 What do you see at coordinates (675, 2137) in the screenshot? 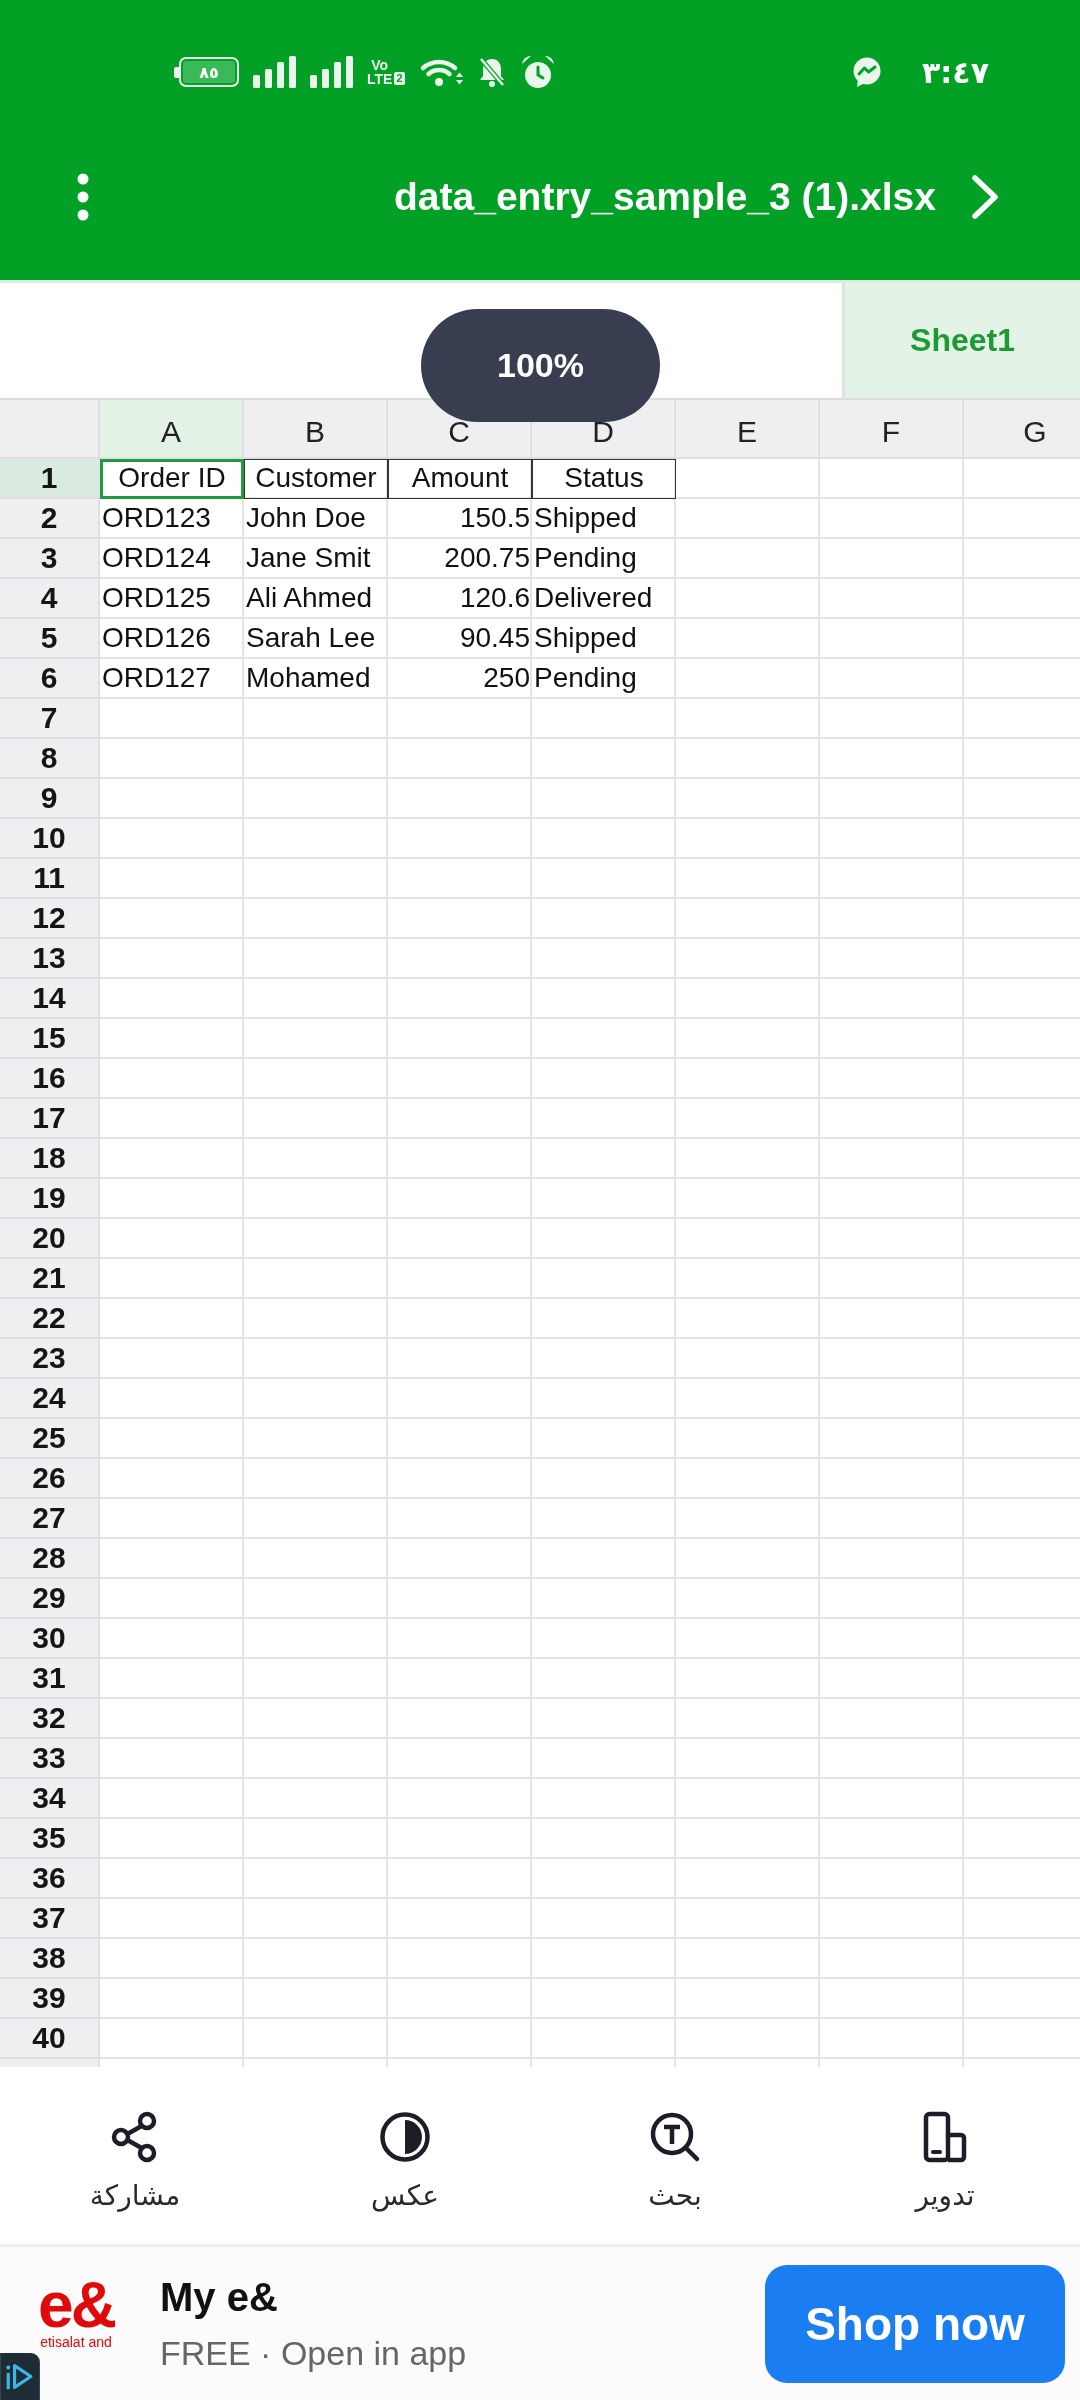
I see `text-search-icon` at bounding box center [675, 2137].